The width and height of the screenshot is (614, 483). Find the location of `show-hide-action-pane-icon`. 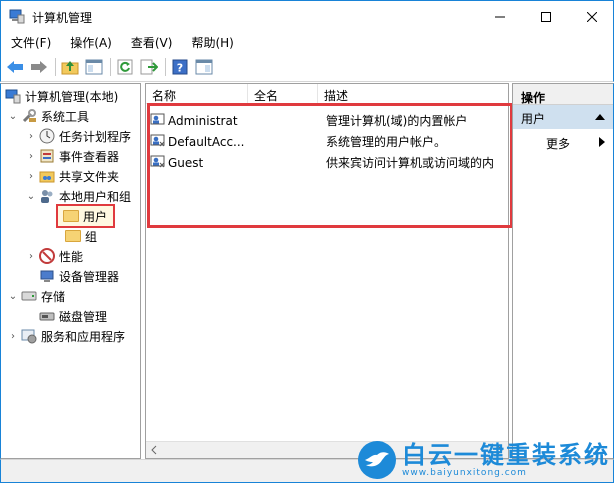

show-hide-action-pane-icon is located at coordinates (204, 67).